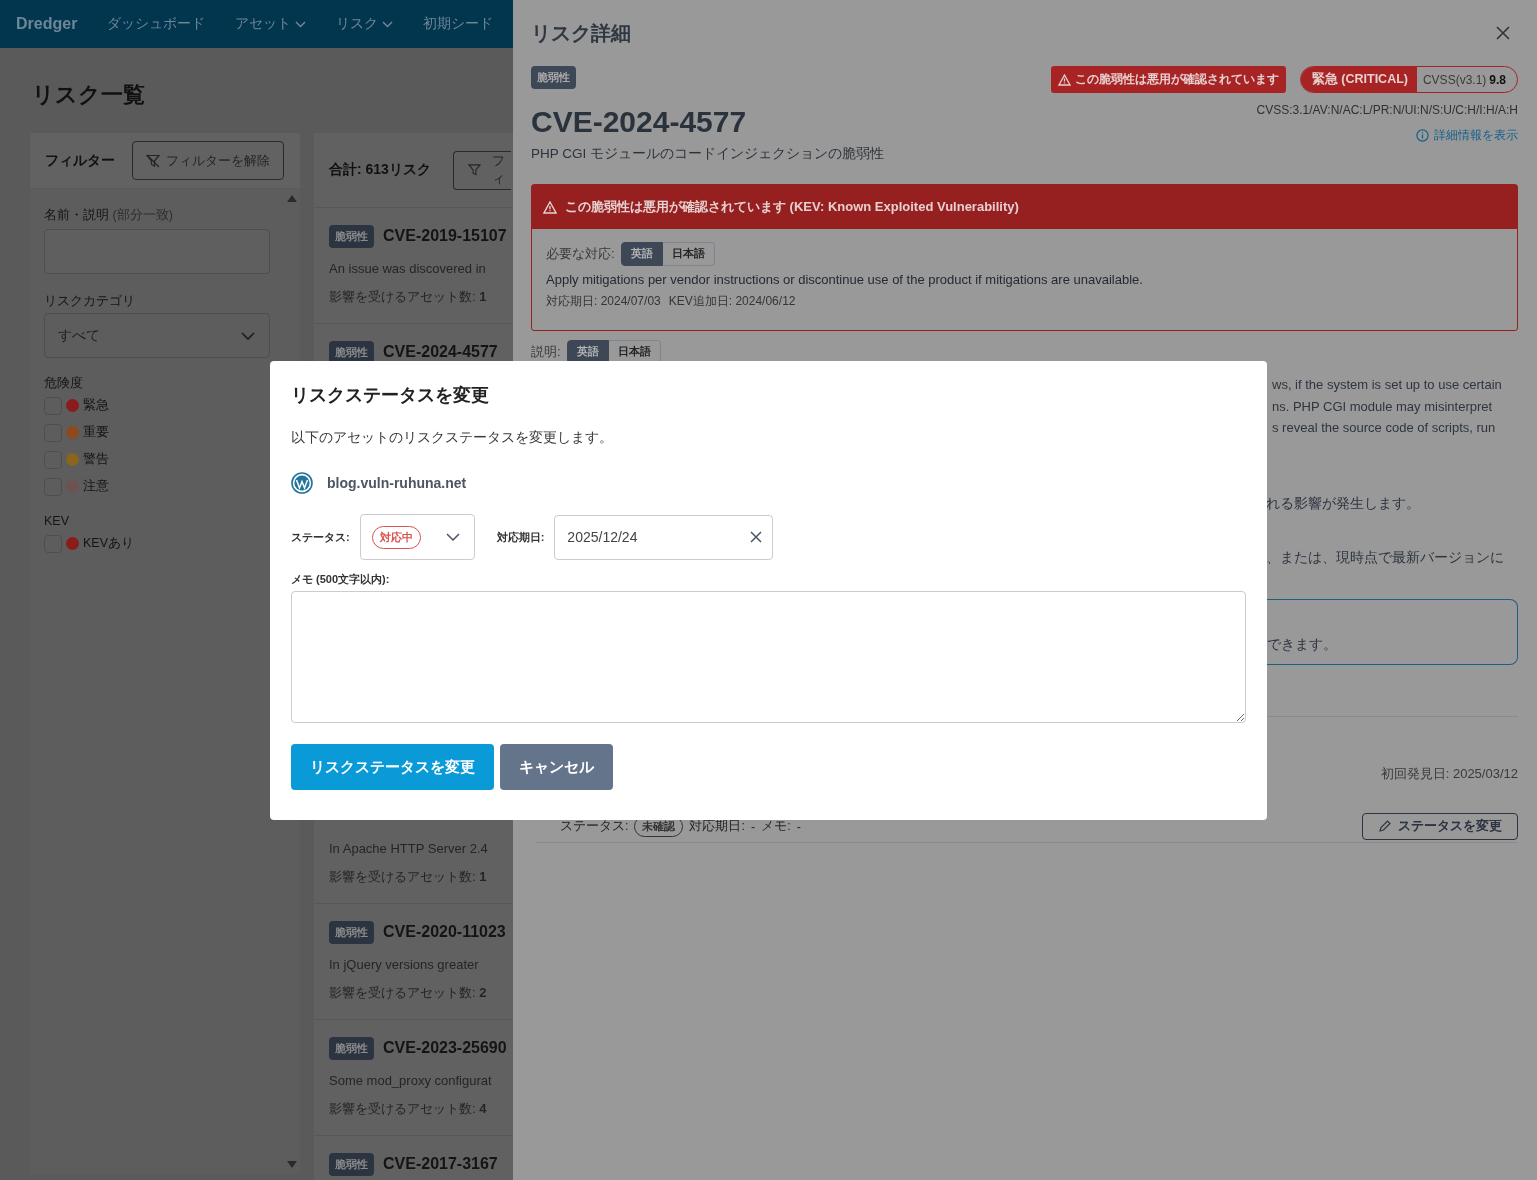 This screenshot has height=1180, width=1537. I want to click on scroll-up-icon, so click(292, 198).